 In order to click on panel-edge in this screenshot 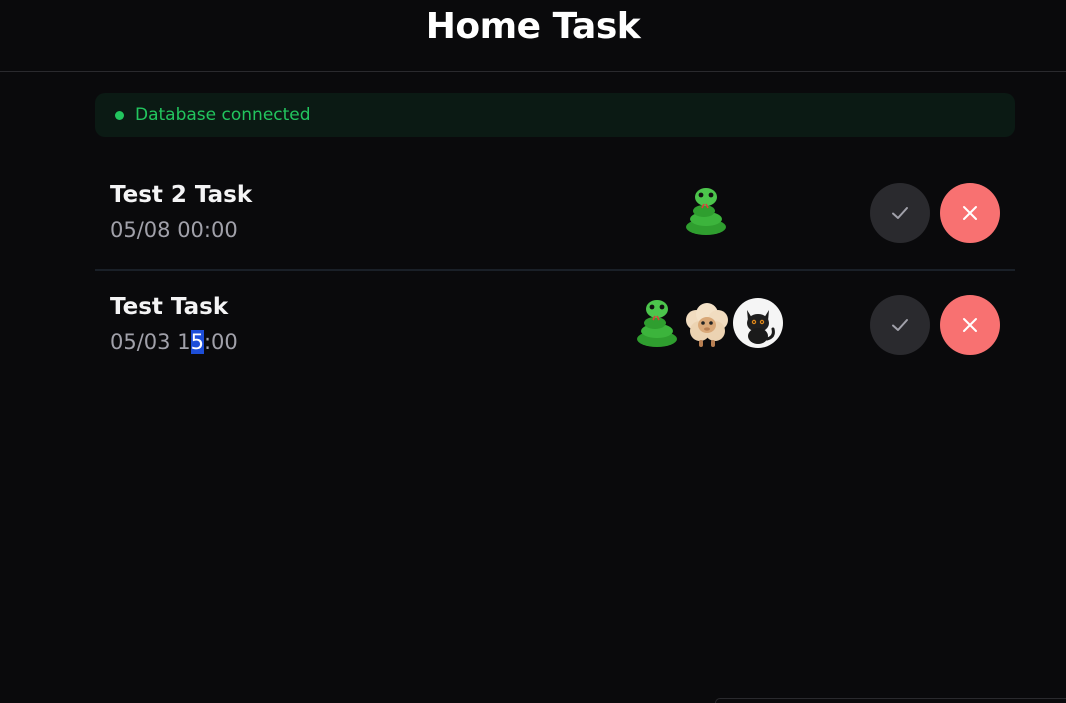, I will do `click(890, 700)`.